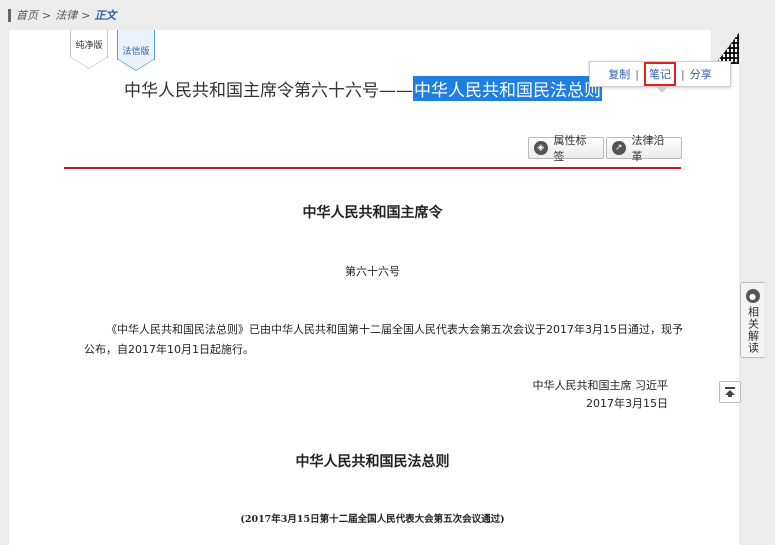 This screenshot has width=775, height=545. Describe the element at coordinates (570, 148) in the screenshot. I see `attributes-label: 属性标签` at that location.